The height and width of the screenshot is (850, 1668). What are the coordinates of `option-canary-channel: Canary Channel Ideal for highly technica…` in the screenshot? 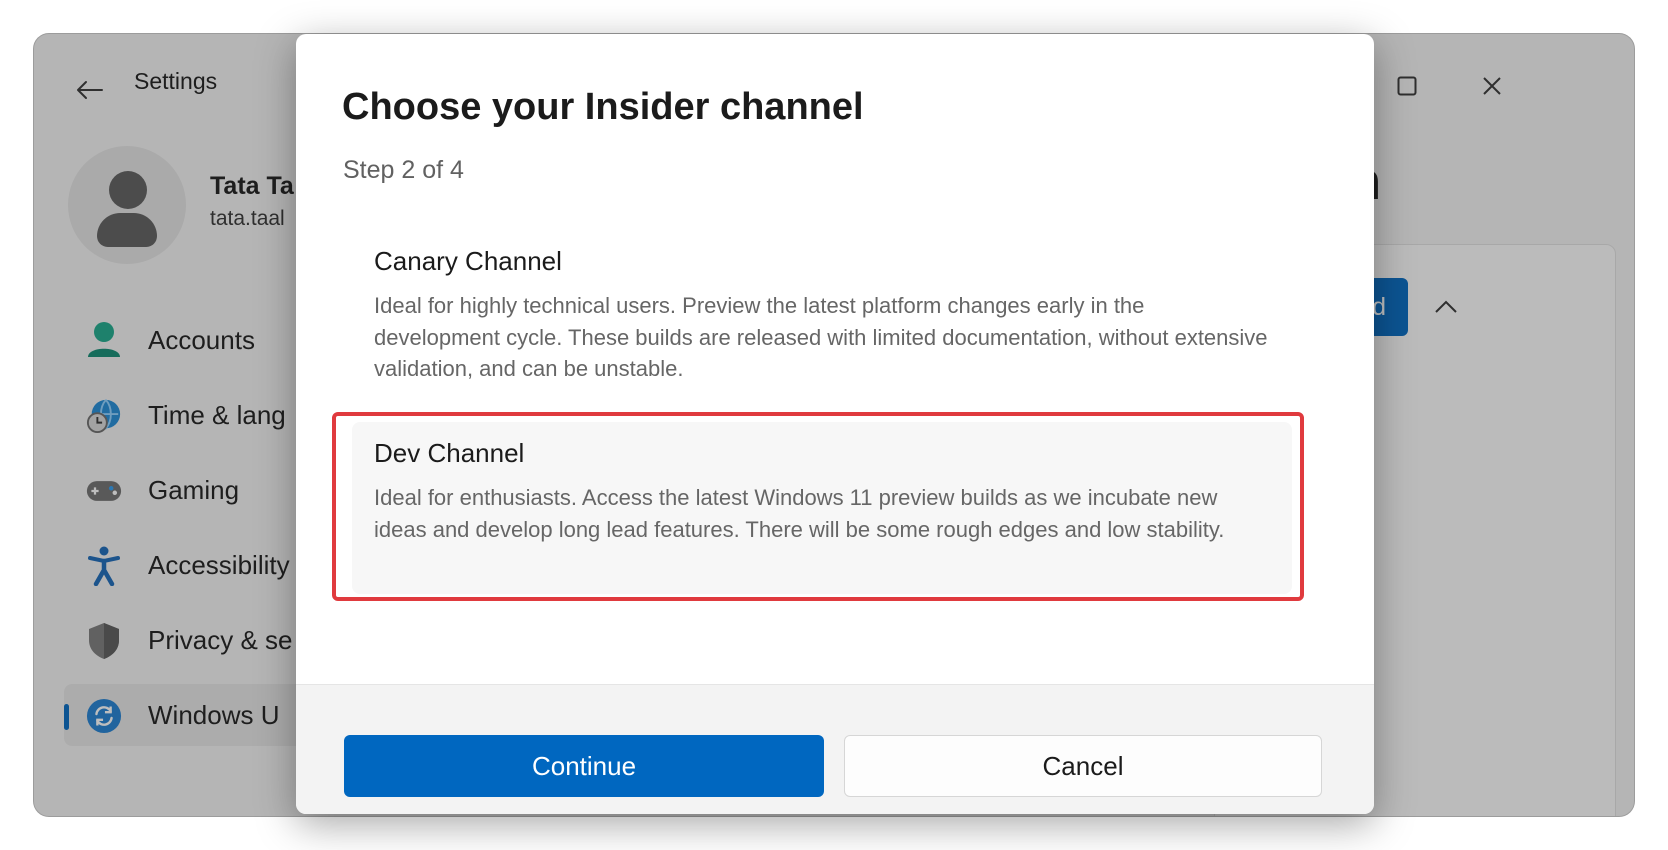 It's located at (822, 315).